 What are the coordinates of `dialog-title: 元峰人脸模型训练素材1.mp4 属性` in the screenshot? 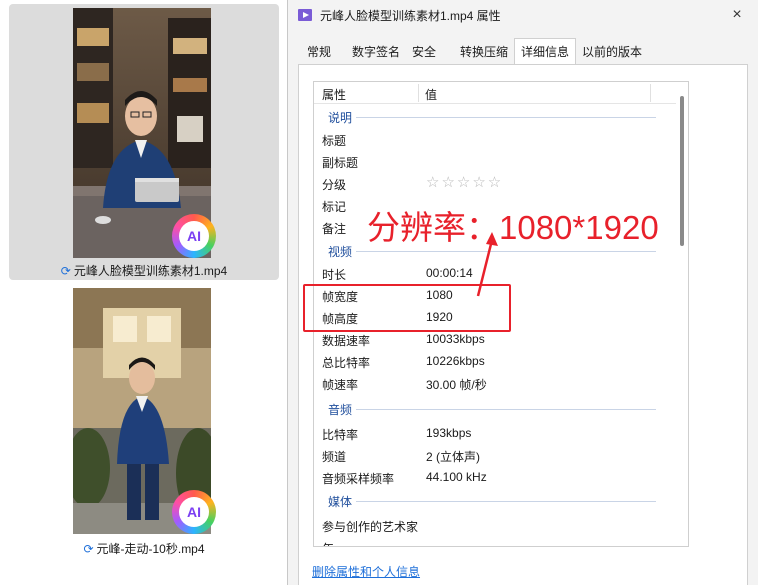 It's located at (410, 16).